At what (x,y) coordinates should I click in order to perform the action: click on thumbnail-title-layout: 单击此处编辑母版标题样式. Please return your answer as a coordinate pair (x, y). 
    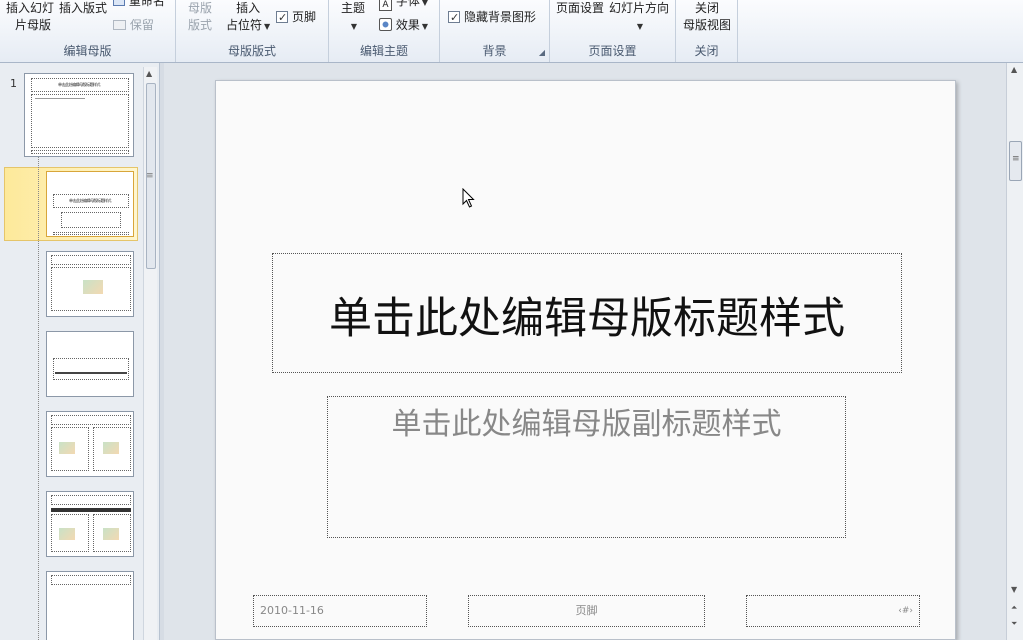
    Looking at the image, I should click on (90, 204).